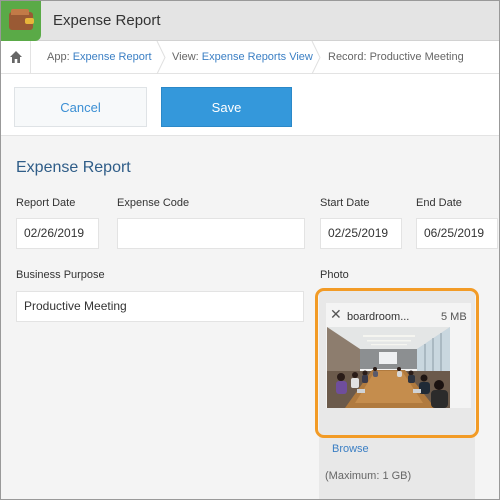 This screenshot has width=500, height=500. Describe the element at coordinates (187, 57) in the screenshot. I see `breadcrumb-view-prefix: View:` at that location.